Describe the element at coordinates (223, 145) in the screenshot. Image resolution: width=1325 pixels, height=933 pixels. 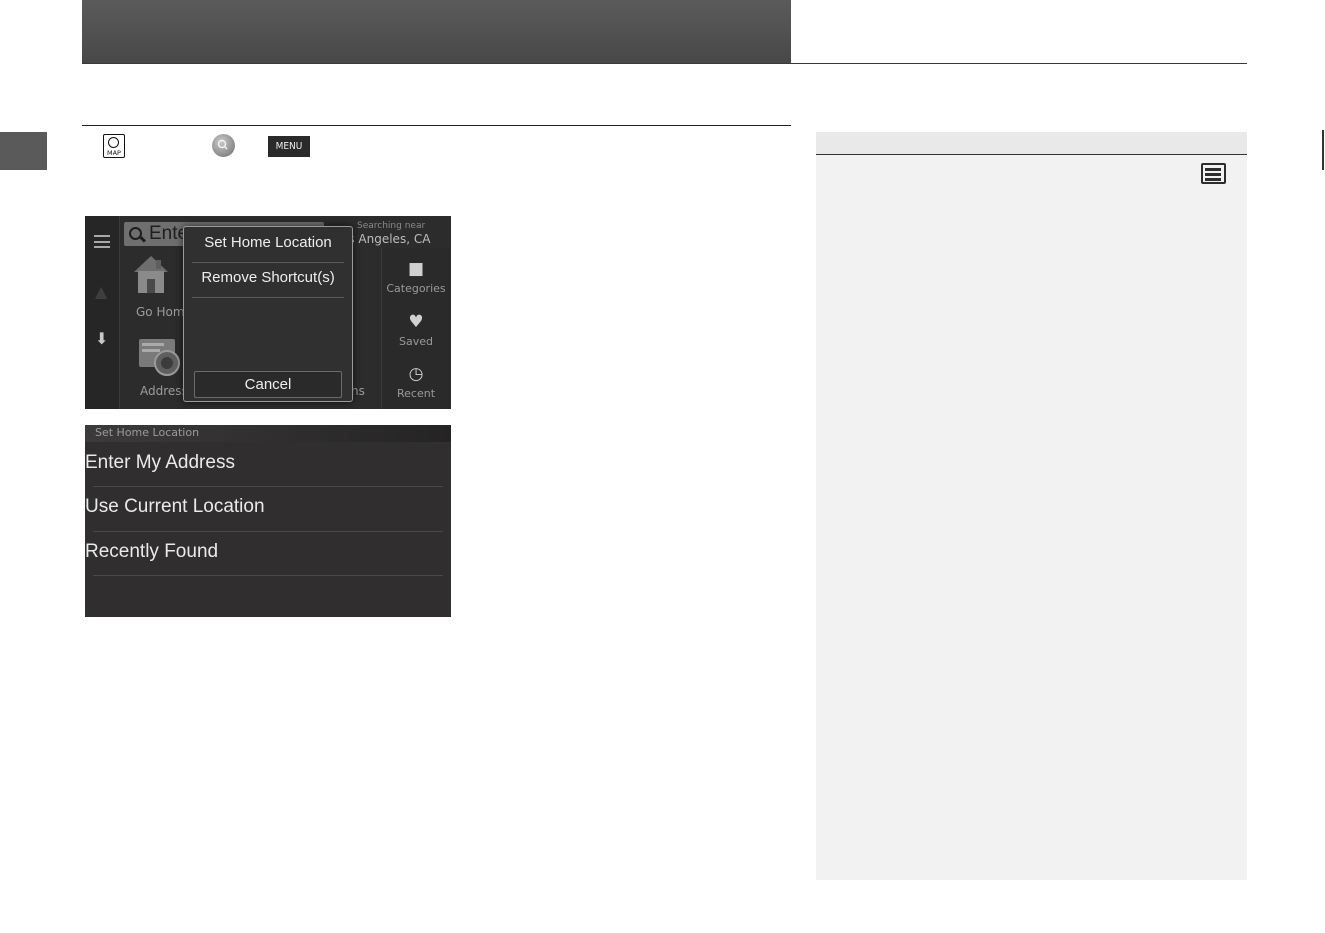
I see `search-icon` at that location.